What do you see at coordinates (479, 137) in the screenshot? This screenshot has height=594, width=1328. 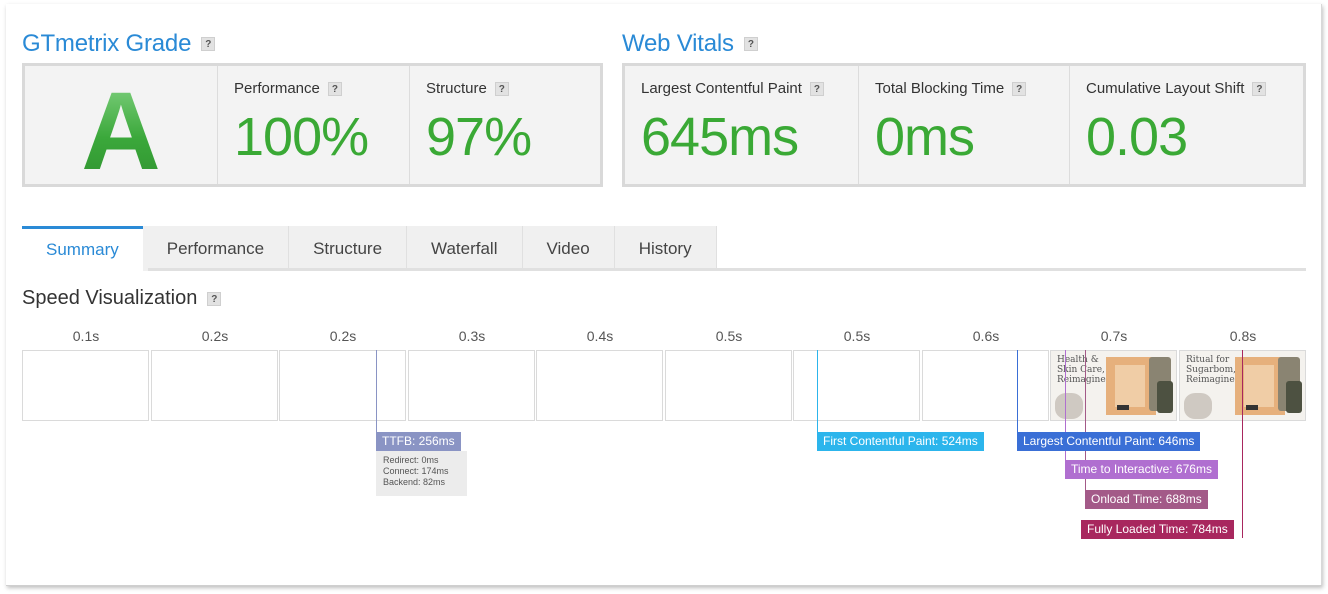 I see `structure-value: 97%` at bounding box center [479, 137].